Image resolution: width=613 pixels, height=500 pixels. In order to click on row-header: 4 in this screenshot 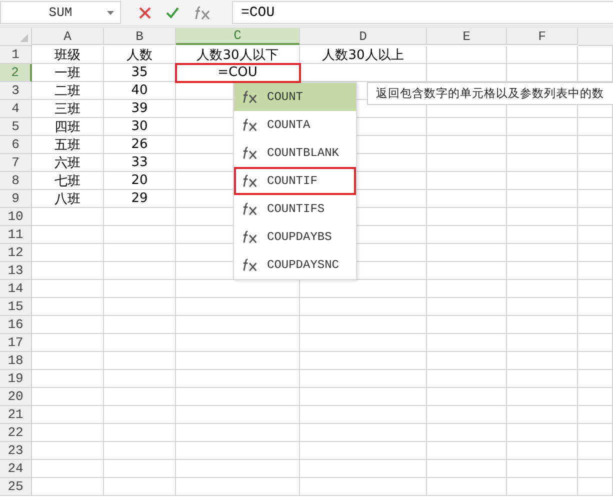, I will do `click(16, 109)`.